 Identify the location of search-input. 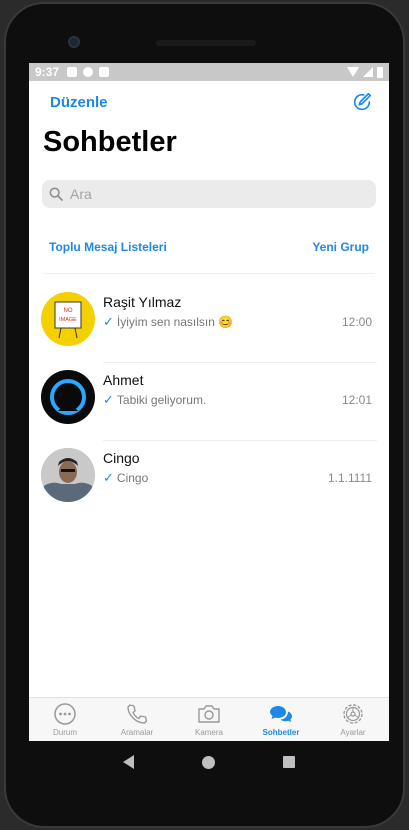
(210, 194).